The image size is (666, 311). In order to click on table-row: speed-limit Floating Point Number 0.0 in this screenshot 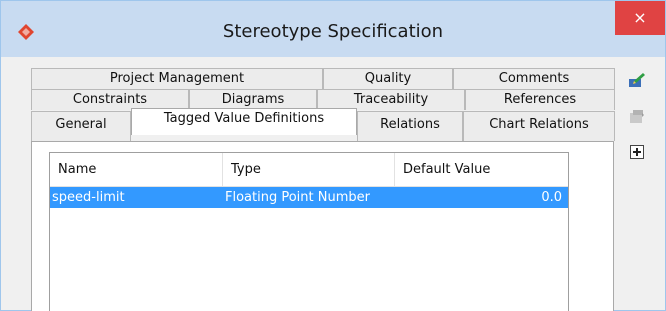, I will do `click(309, 197)`.